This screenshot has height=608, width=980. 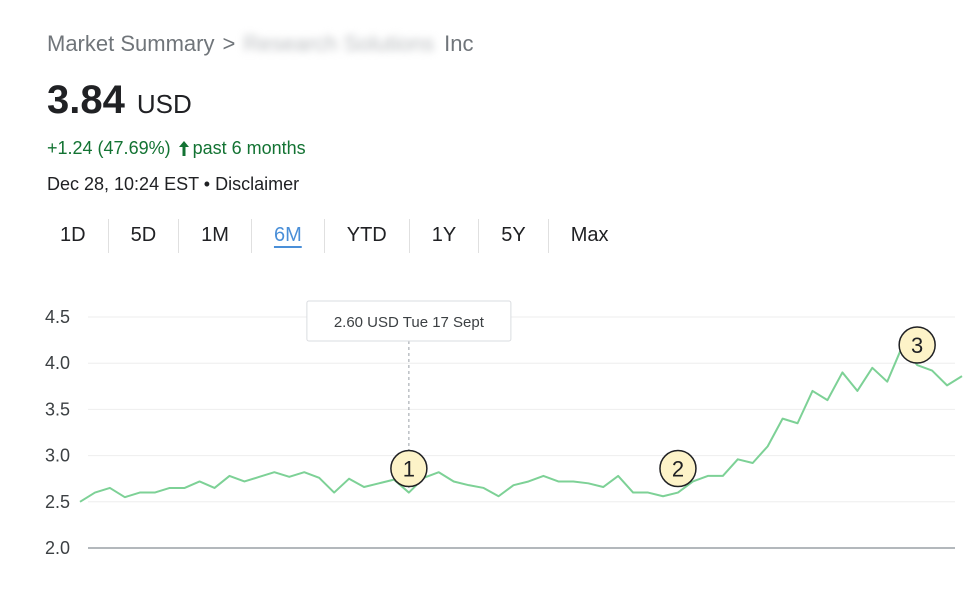 What do you see at coordinates (130, 44) in the screenshot?
I see `breadcrumb-root-link: Market Summary` at bounding box center [130, 44].